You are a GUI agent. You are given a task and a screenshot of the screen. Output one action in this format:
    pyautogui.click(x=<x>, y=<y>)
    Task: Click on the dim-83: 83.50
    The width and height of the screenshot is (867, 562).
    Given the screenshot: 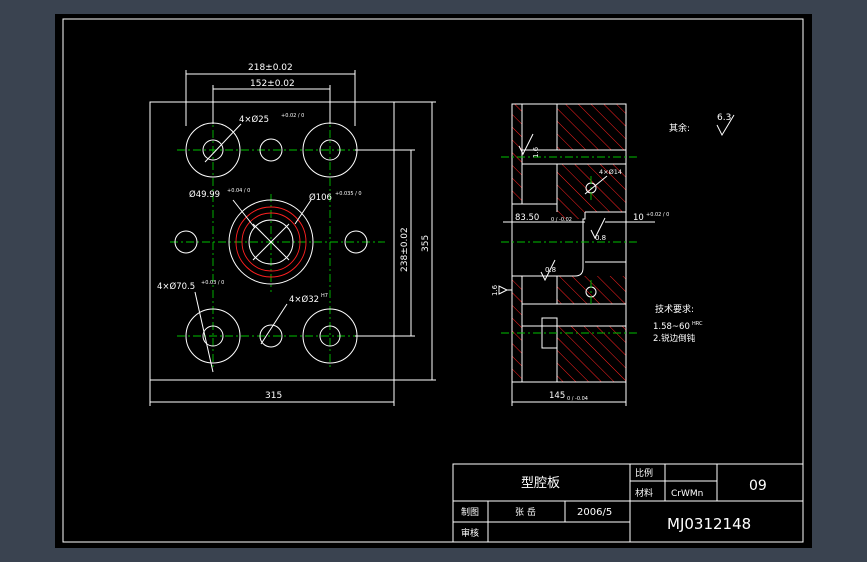 What is the action you would take?
    pyautogui.click(x=527, y=218)
    